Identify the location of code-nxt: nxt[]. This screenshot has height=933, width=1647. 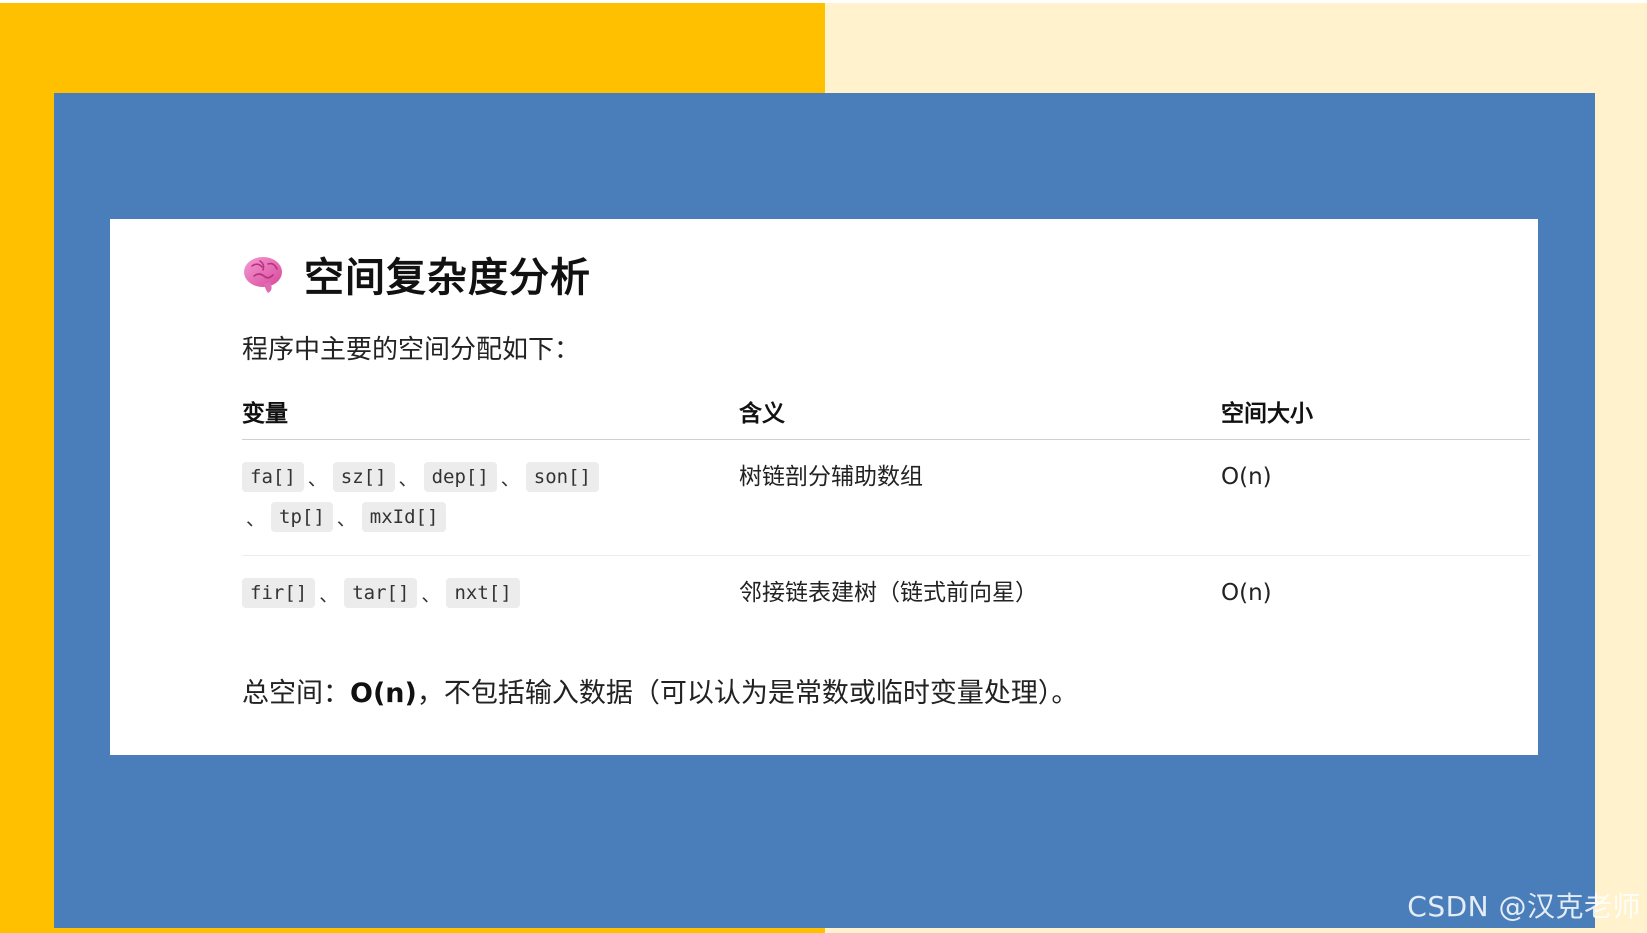
(483, 593).